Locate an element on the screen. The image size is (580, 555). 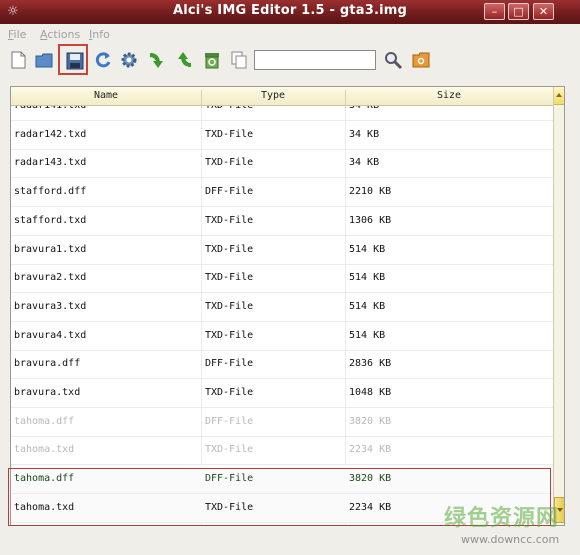
menu-actions: Actions is located at coordinates (60, 34).